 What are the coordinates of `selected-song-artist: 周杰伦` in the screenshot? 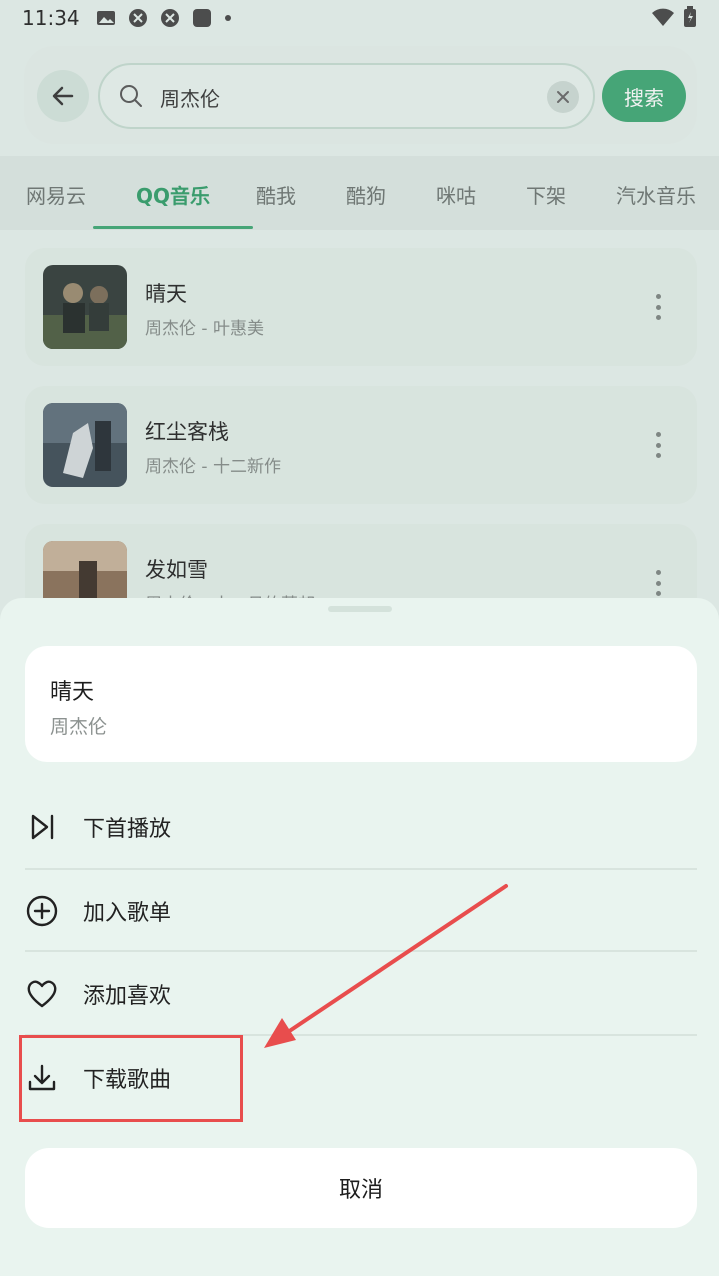 It's located at (79, 727).